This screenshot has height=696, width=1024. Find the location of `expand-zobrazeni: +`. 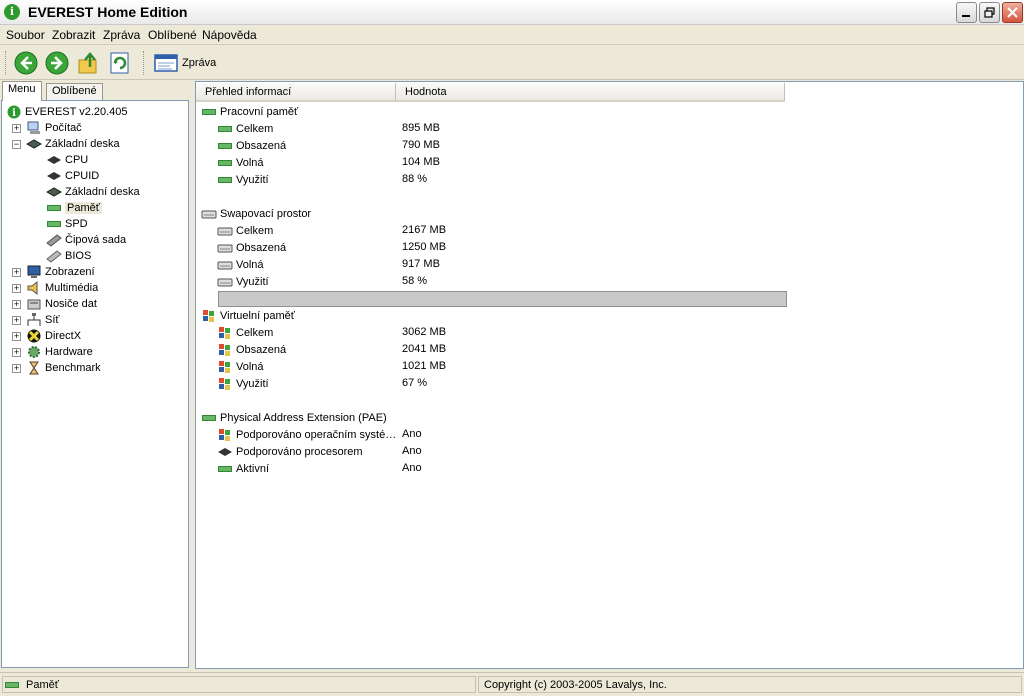

expand-zobrazeni: + is located at coordinates (16, 272).